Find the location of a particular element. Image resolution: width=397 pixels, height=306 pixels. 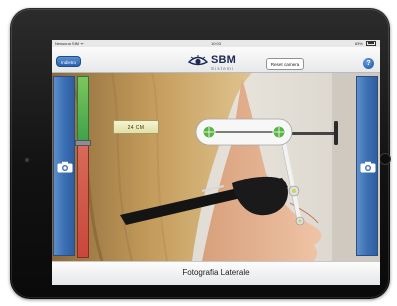

battery-icon is located at coordinates (371, 43).